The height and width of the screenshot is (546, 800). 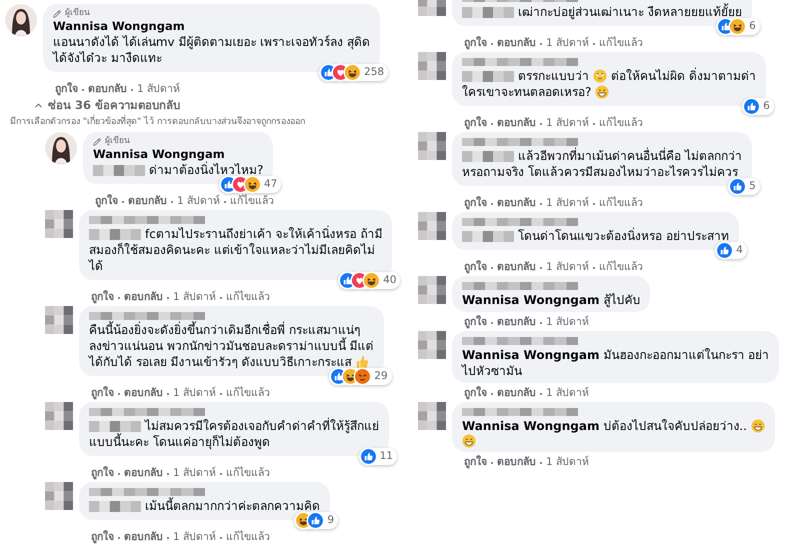 I want to click on comment-text: หรอถามจริง โตแล้วควรมีสมองไหมว่าอะไรควรไม่ควร, so click(x=600, y=172).